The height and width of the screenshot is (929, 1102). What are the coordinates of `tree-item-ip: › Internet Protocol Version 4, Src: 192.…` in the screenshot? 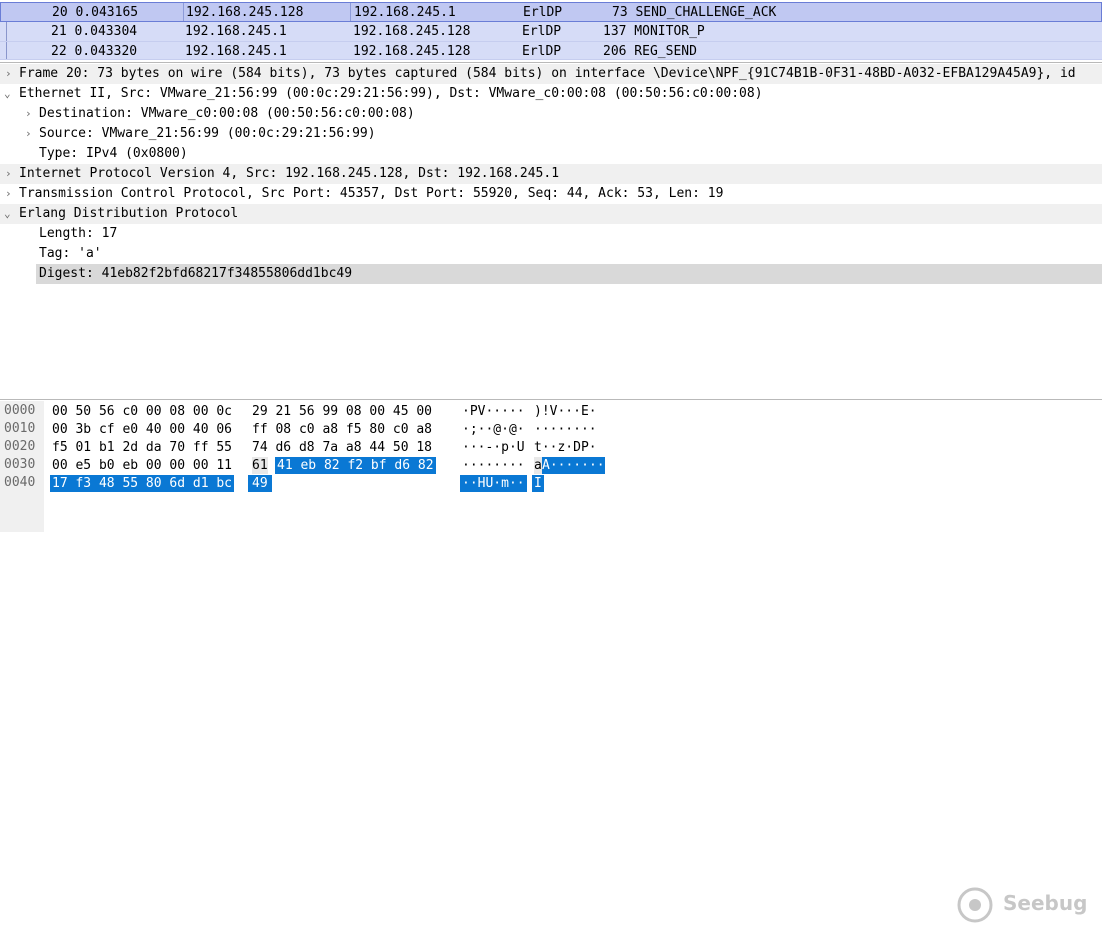 It's located at (551, 174).